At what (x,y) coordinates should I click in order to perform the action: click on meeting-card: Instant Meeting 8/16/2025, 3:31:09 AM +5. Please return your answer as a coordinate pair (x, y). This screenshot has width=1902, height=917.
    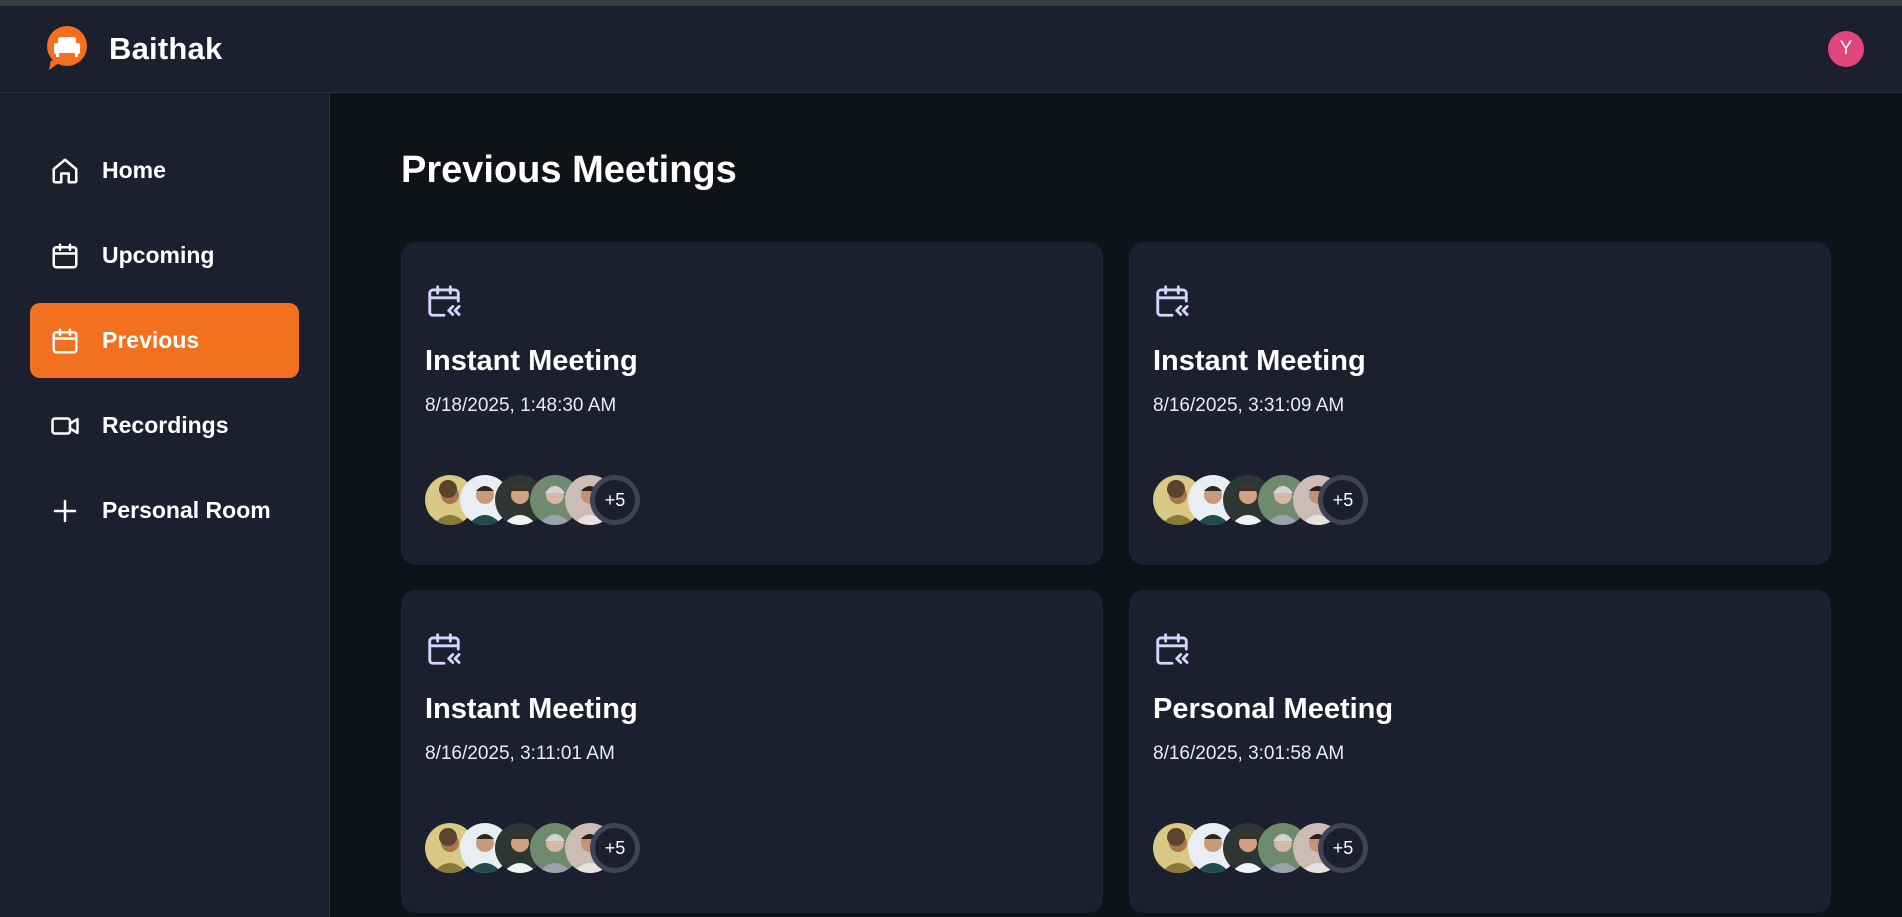
    Looking at the image, I should click on (1480, 403).